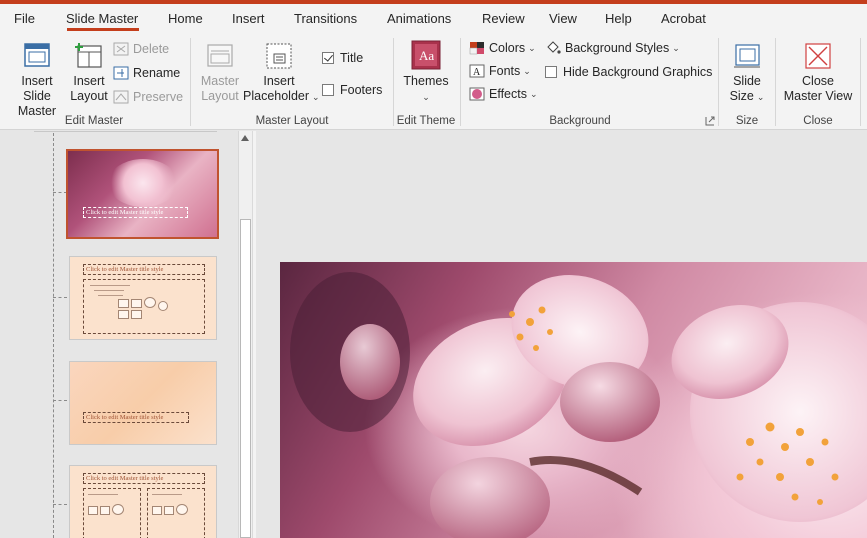 This screenshot has width=867, height=538. I want to click on background-styles-button: Background Styles ⌄, so click(612, 48).